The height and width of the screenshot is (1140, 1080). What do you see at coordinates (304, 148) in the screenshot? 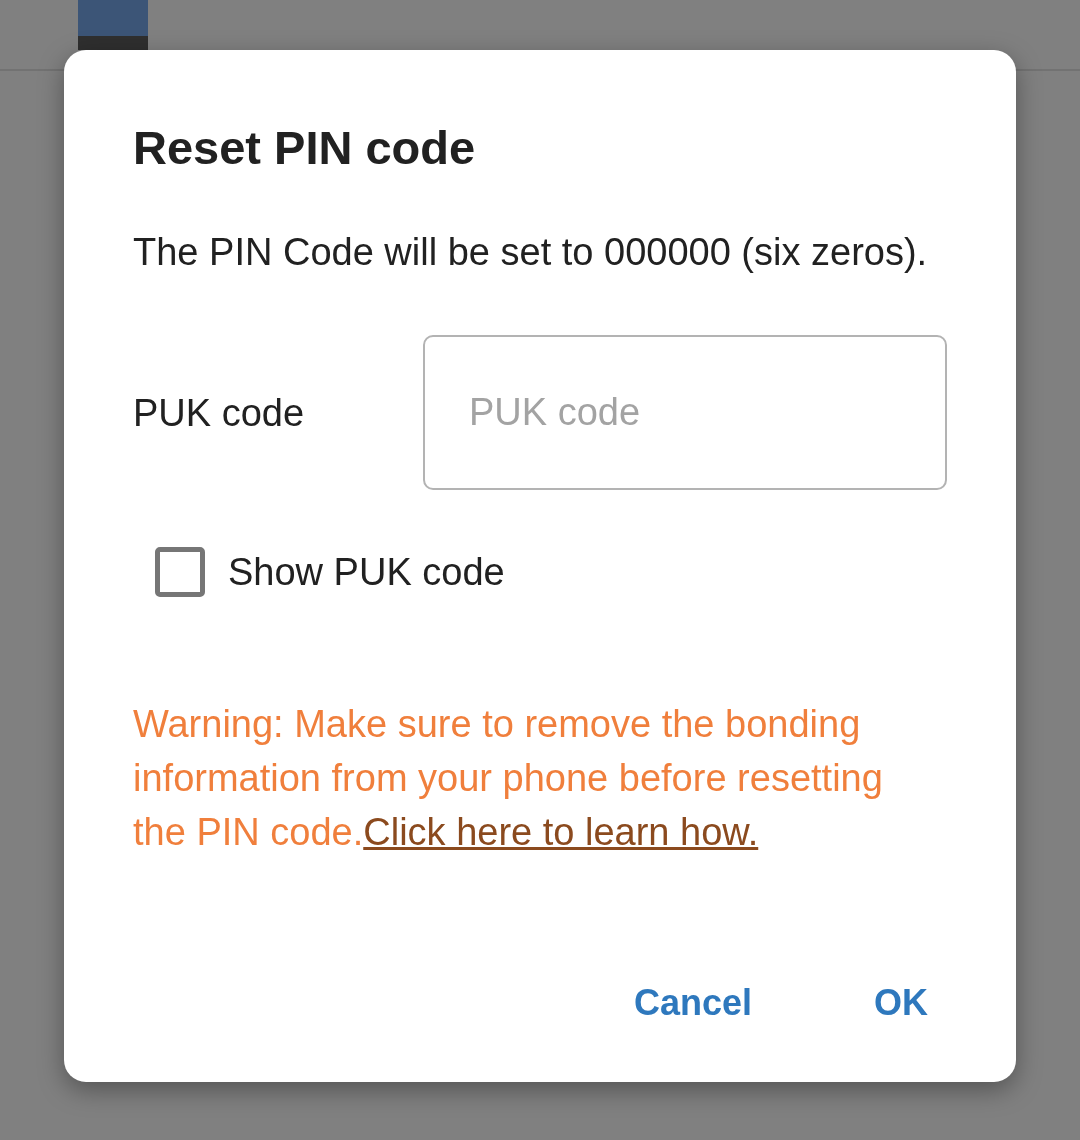
I see `dialog-title: Reset PIN code` at bounding box center [304, 148].